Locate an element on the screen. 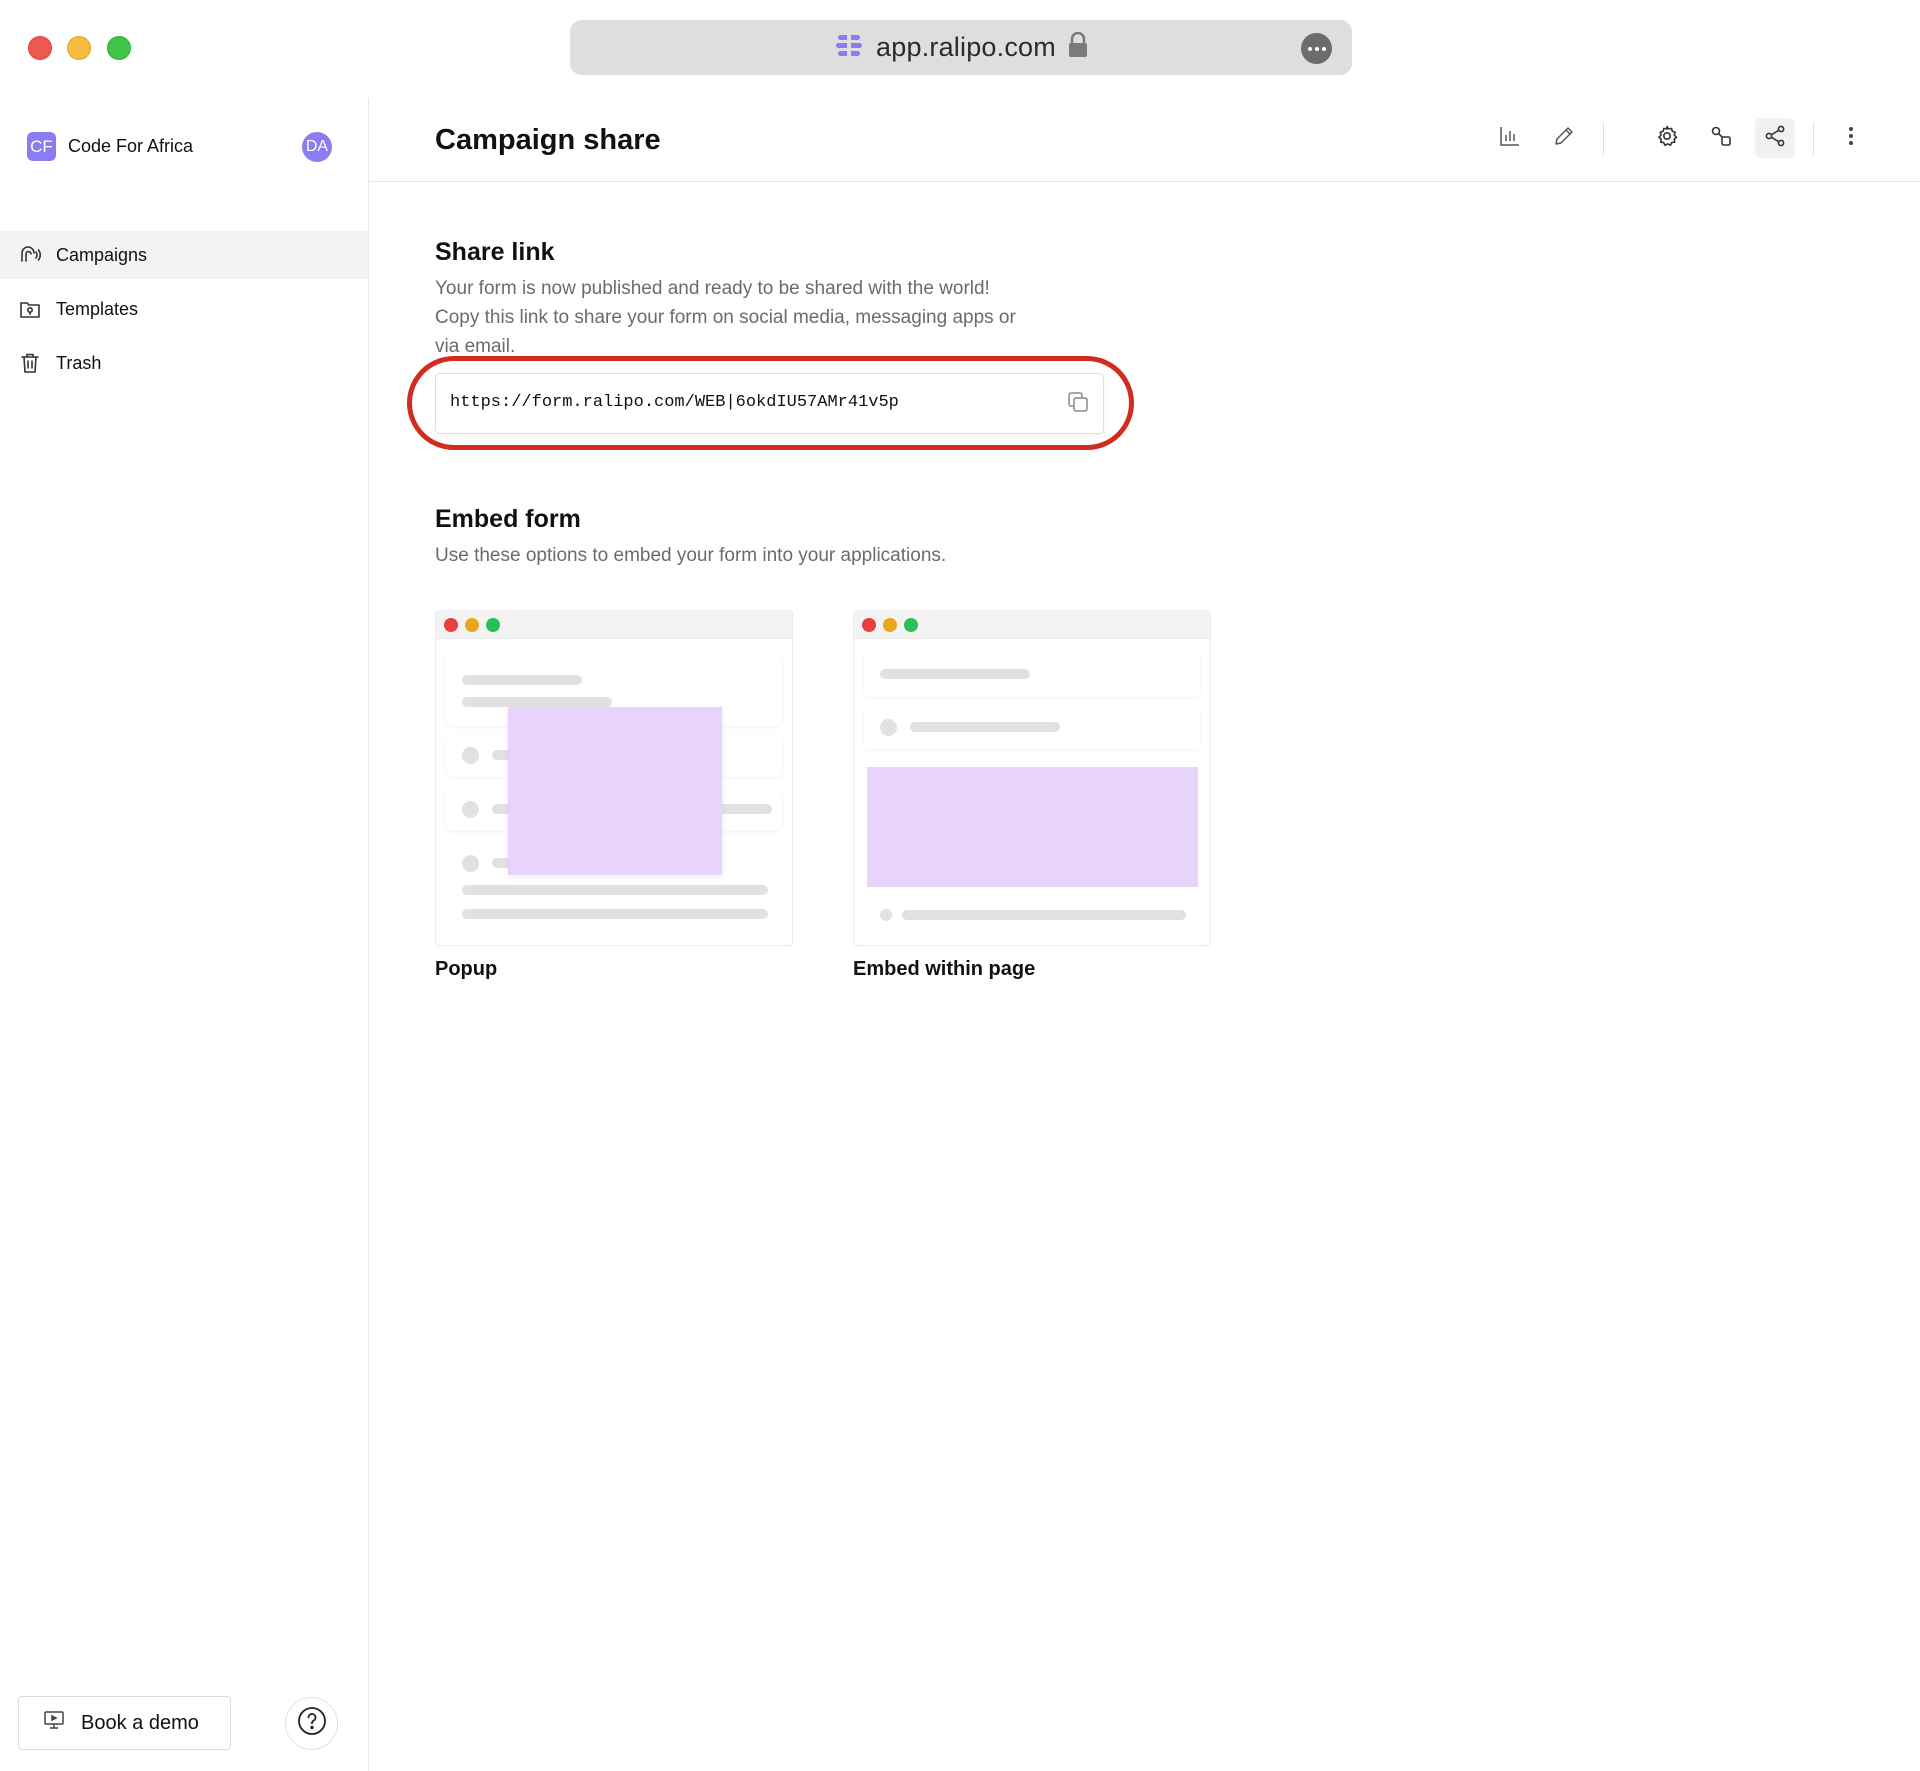 This screenshot has height=1771, width=1920. share-button is located at coordinates (1775, 138).